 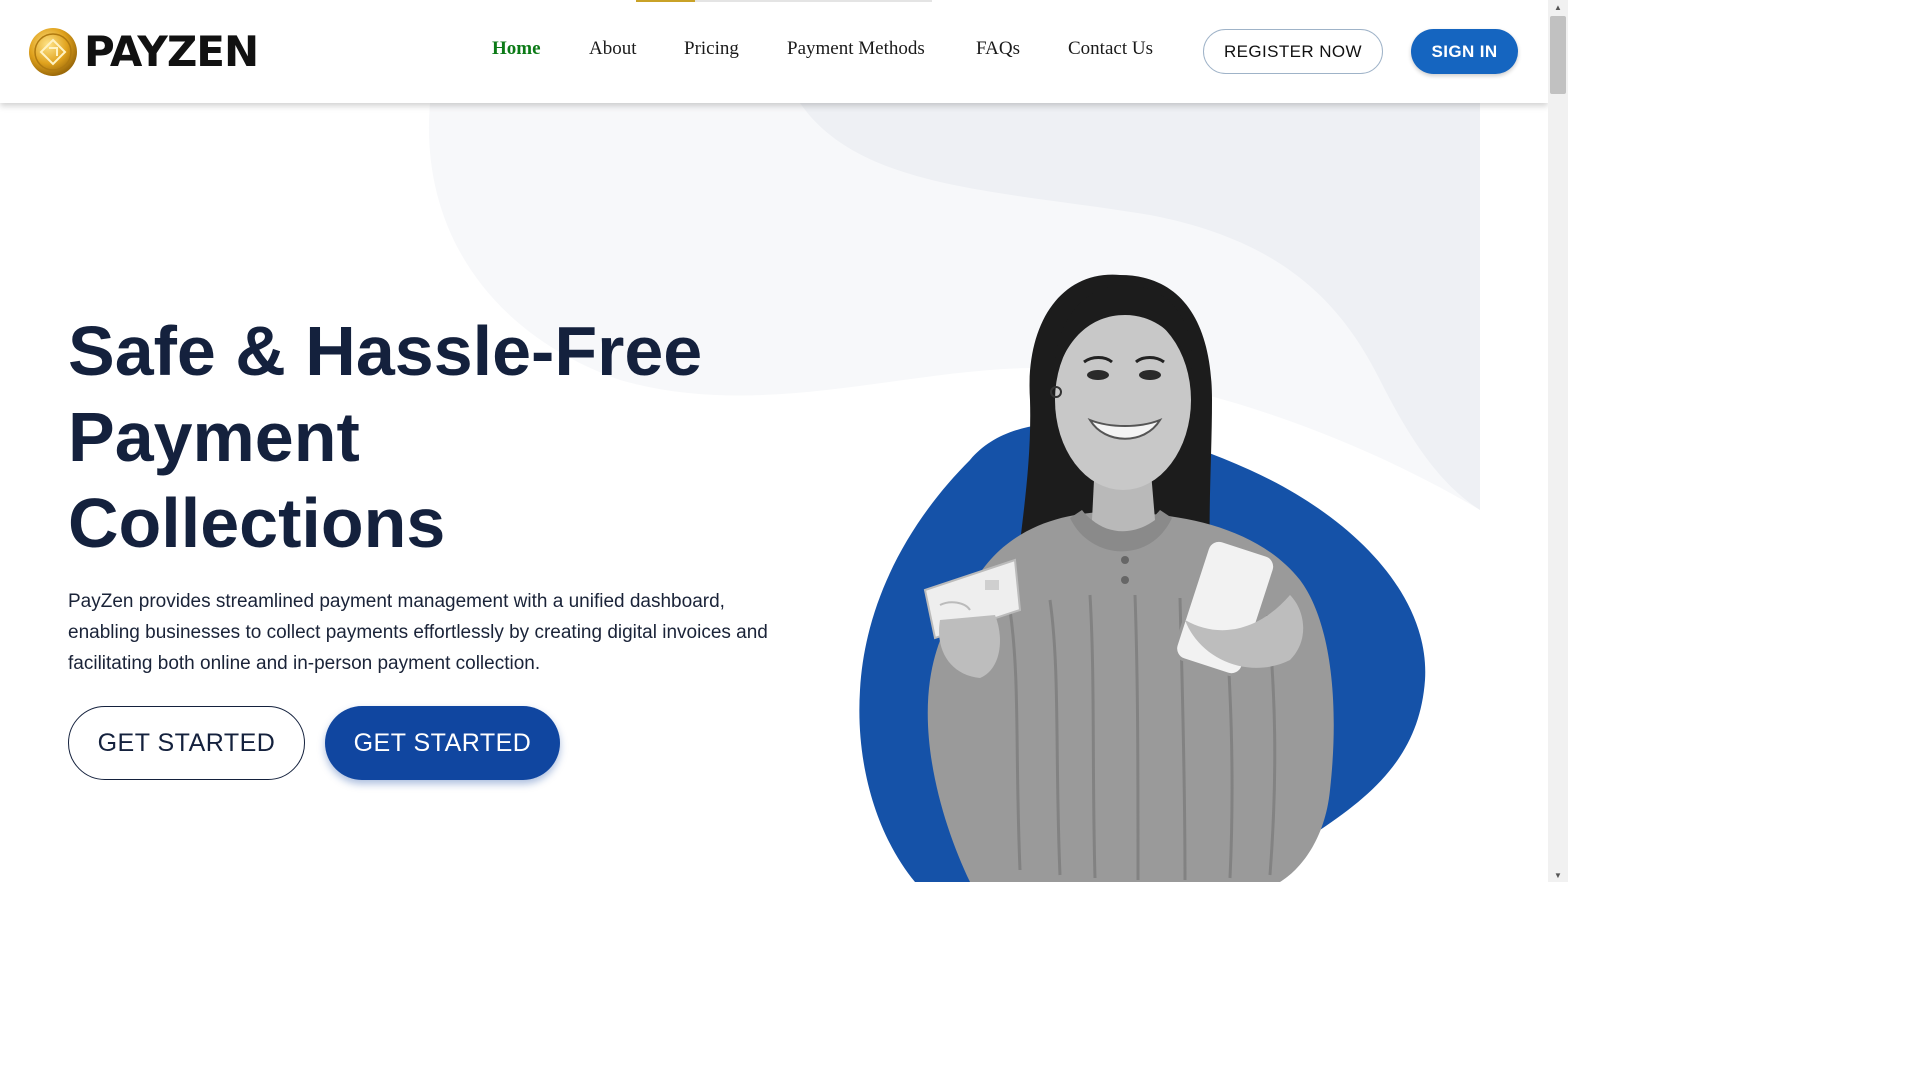 I want to click on nav-faqs: FAQs, so click(x=998, y=49).